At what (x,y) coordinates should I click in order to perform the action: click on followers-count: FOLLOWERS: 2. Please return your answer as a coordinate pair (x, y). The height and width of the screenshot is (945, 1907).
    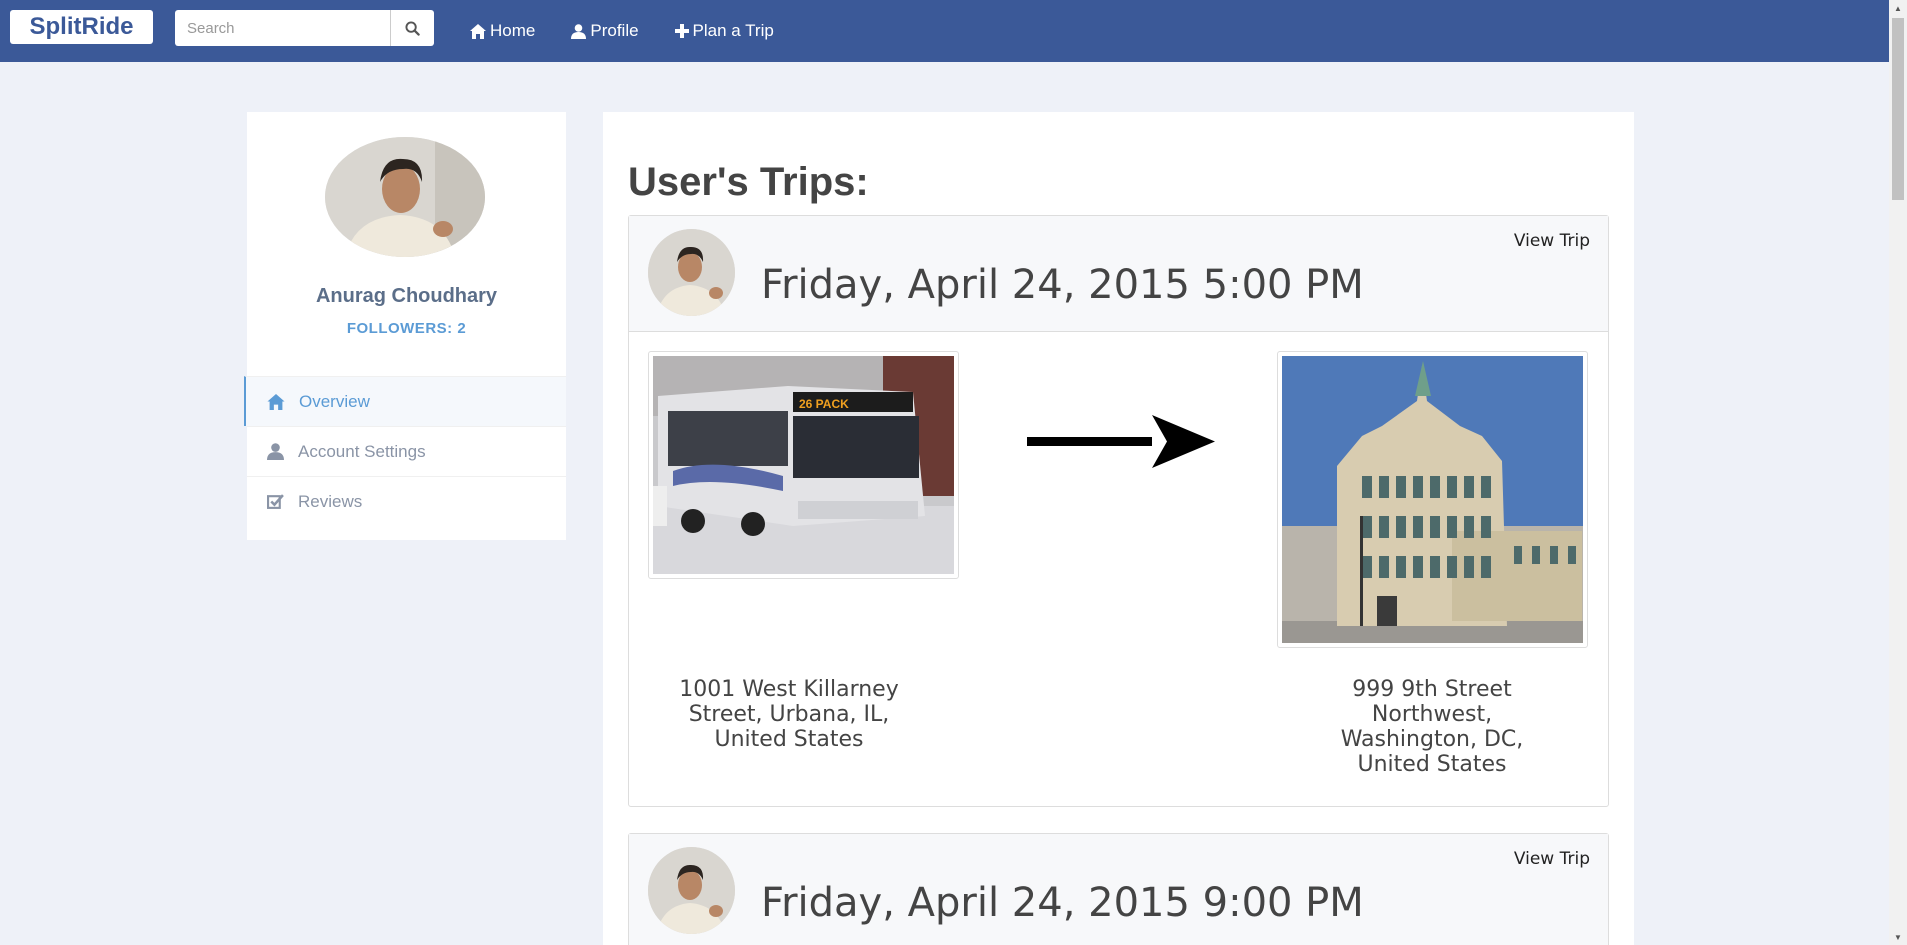
    Looking at the image, I should click on (406, 328).